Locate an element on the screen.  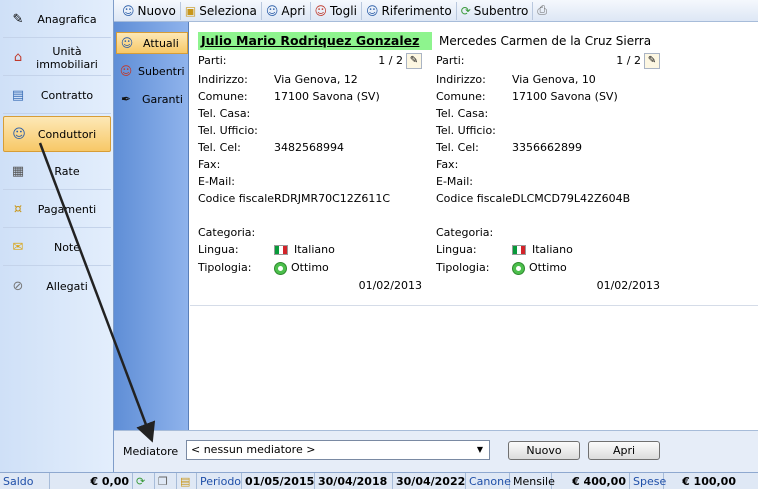
lingua-value: Italiano is located at coordinates (552, 249).